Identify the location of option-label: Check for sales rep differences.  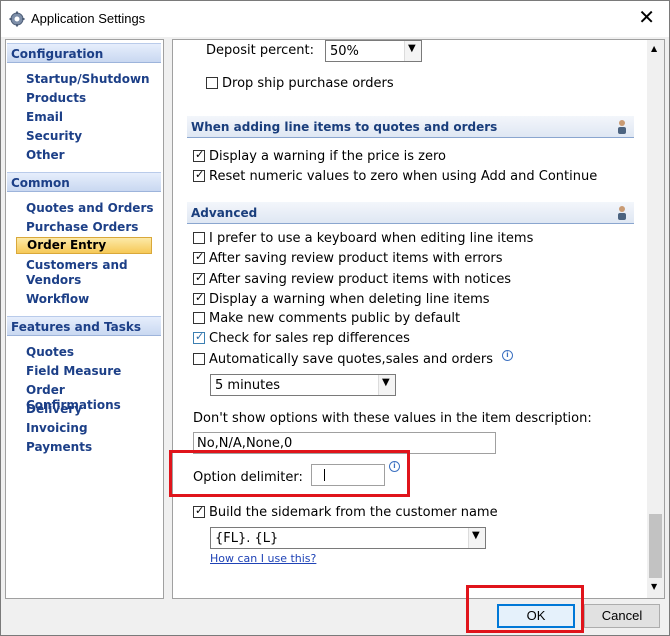
(309, 338).